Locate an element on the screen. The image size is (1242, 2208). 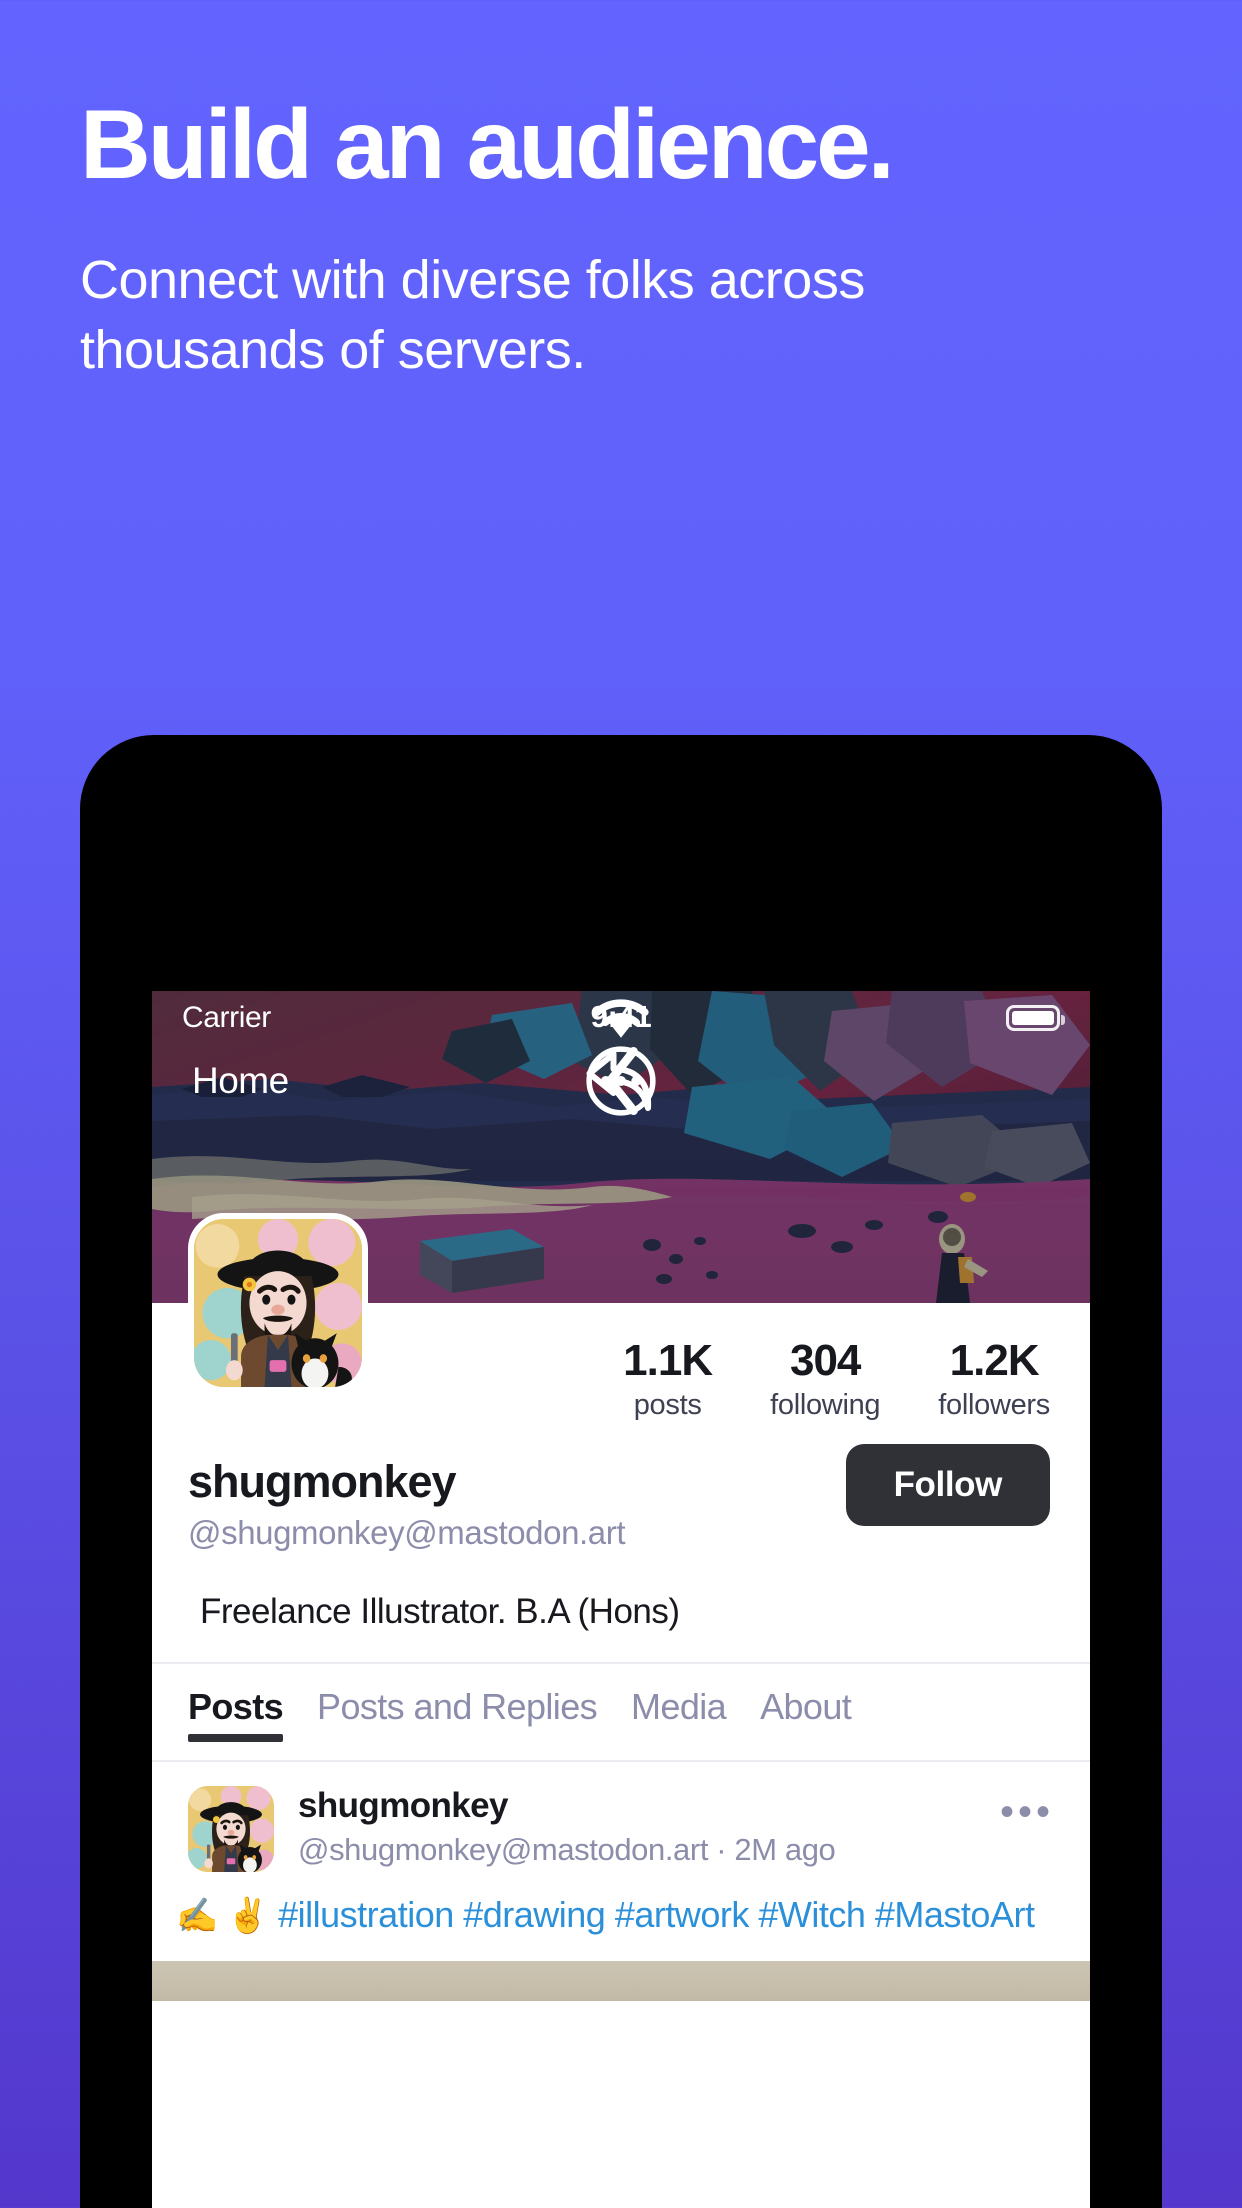
follow-button: Follow is located at coordinates (947, 1485).